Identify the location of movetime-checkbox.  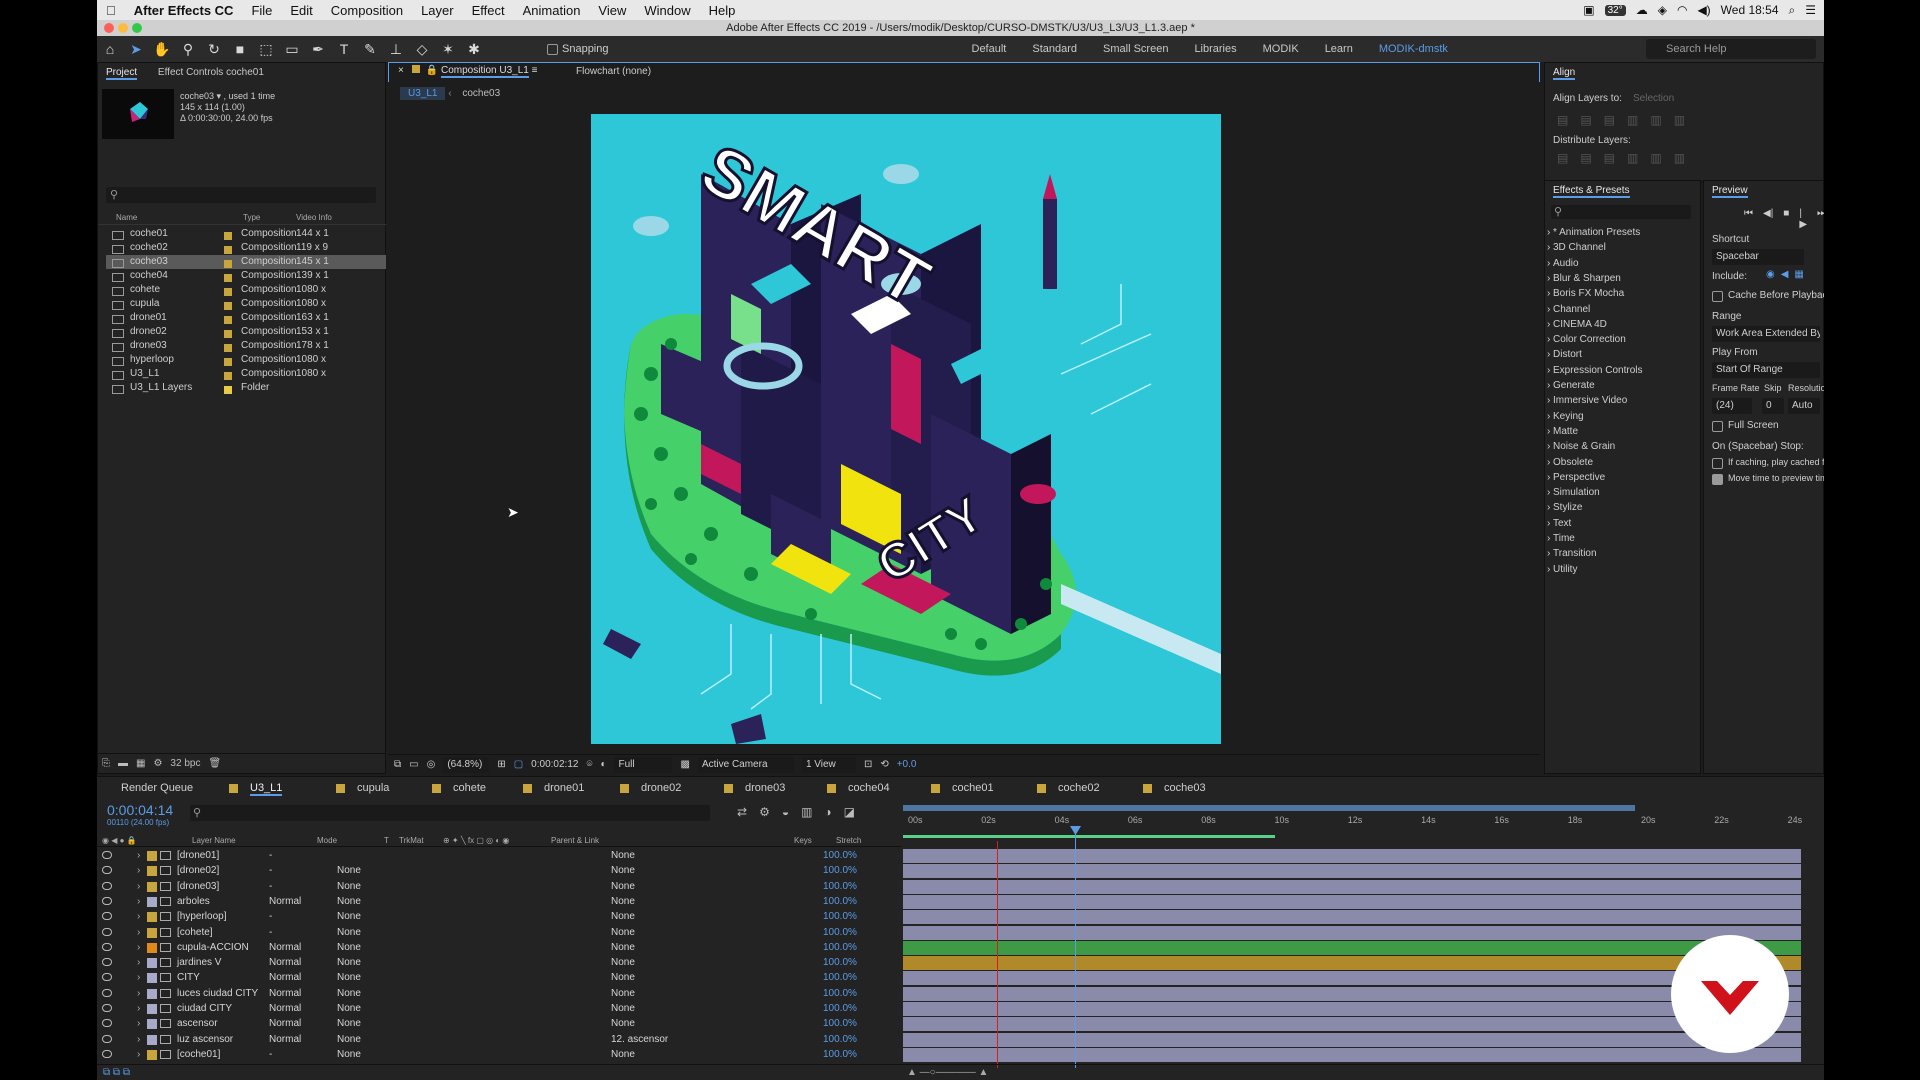
(1717, 479).